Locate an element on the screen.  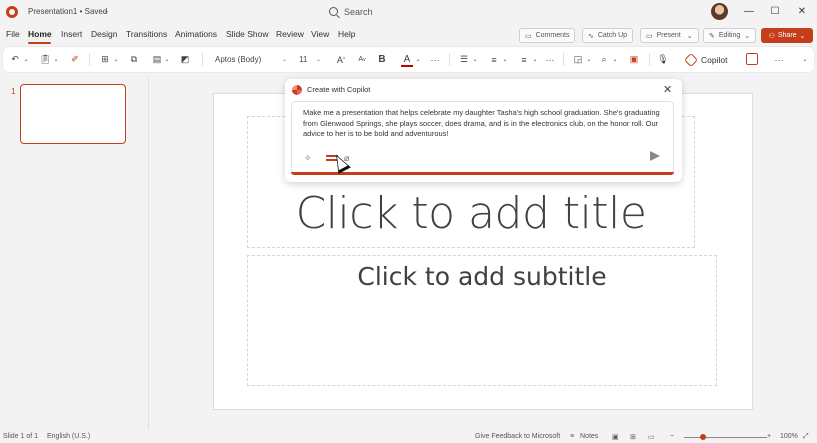
font-name-value: Aptos (Body) is located at coordinates (238, 59).